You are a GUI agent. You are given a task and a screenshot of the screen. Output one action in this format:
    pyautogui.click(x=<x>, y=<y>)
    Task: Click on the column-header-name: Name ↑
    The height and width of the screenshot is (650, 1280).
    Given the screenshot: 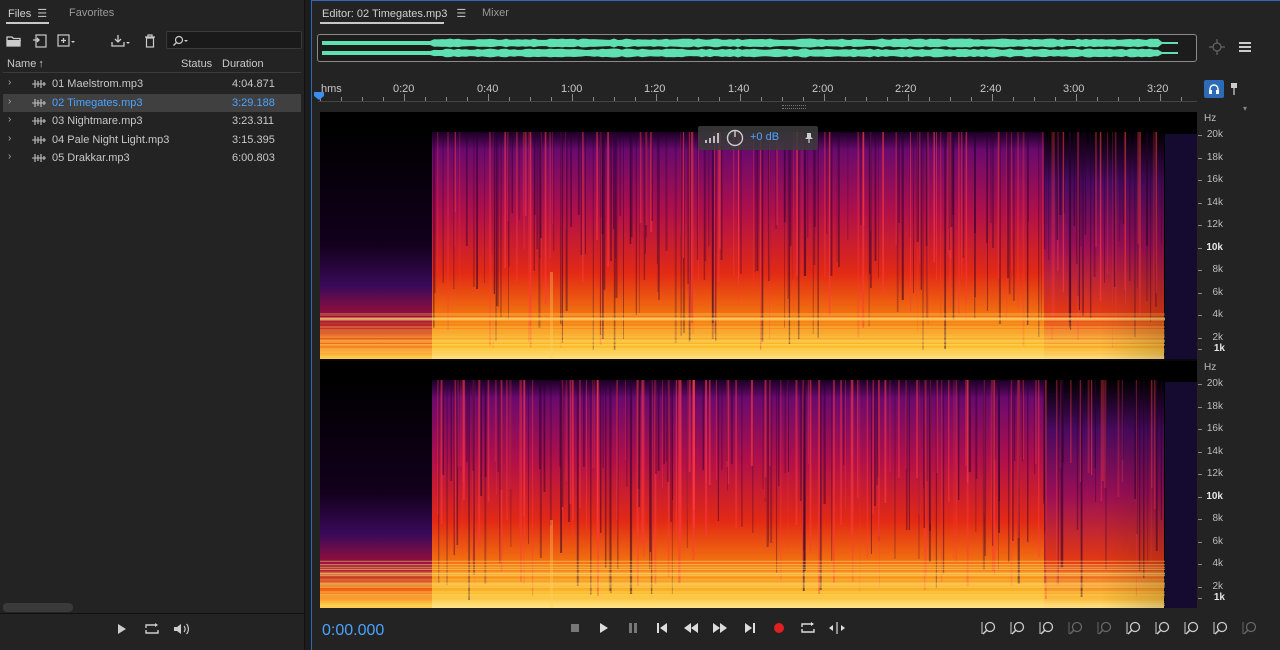 What is the action you would take?
    pyautogui.click(x=25, y=64)
    